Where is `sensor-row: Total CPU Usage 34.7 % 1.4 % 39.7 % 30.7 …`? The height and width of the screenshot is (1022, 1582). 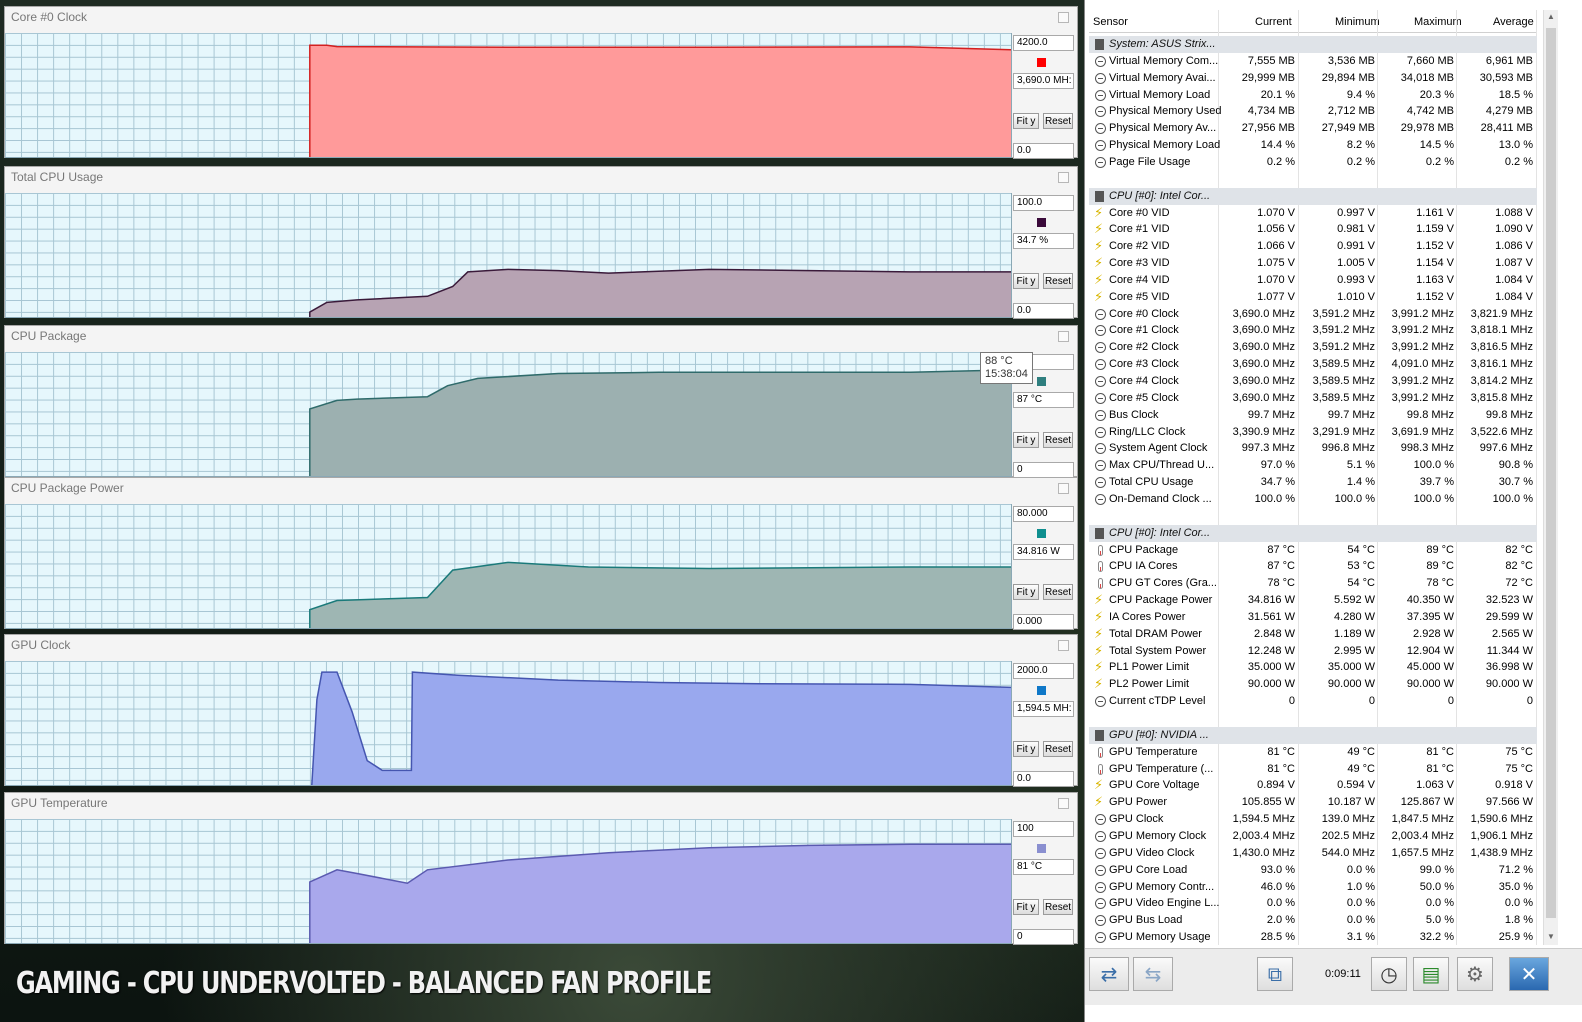 sensor-row: Total CPU Usage 34.7 % 1.4 % 39.7 % 30.7 … is located at coordinates (1313, 482).